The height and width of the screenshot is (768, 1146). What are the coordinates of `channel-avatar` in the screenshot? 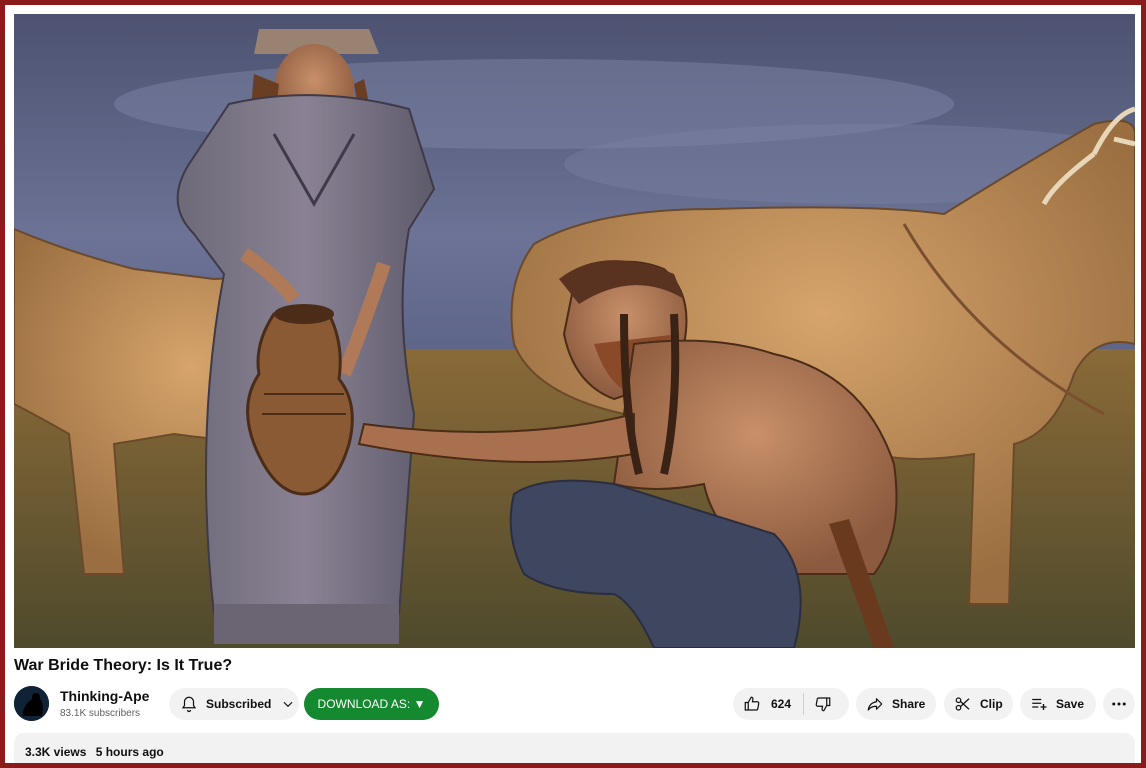 It's located at (31, 703).